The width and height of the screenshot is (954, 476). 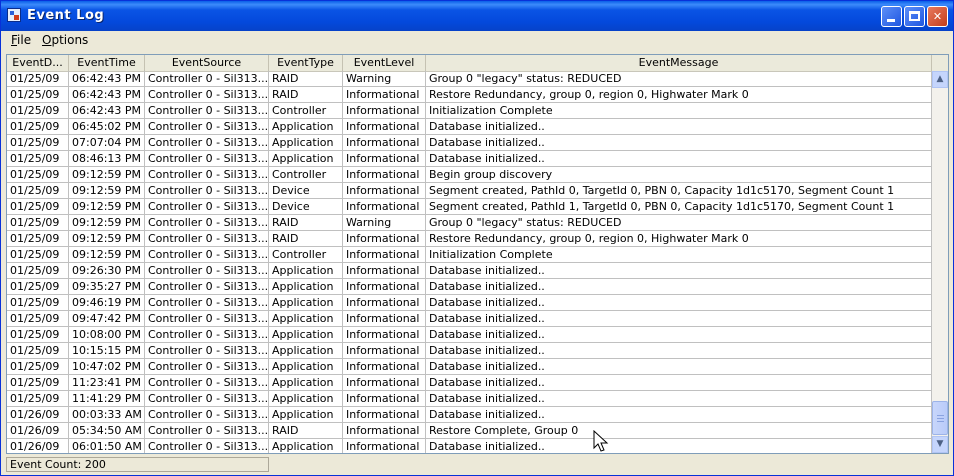 I want to click on cell-time: 09:46:19 PM, so click(x=107, y=302).